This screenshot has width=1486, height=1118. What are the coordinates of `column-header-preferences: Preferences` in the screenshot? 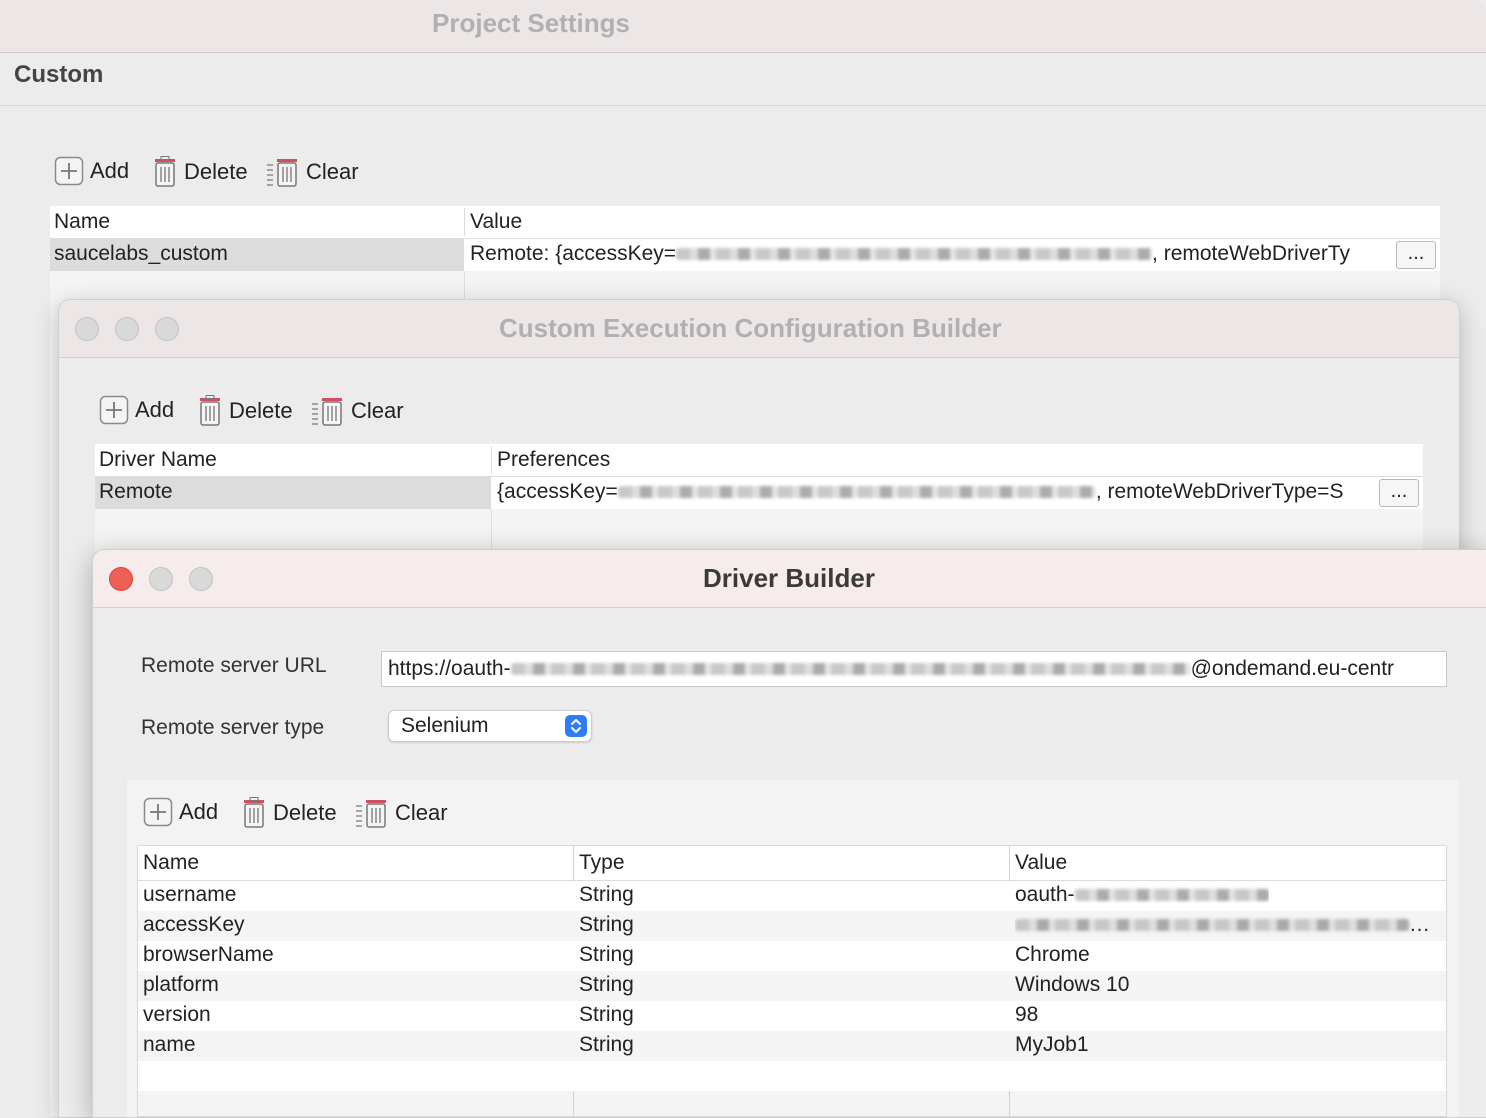 It's located at (553, 460).